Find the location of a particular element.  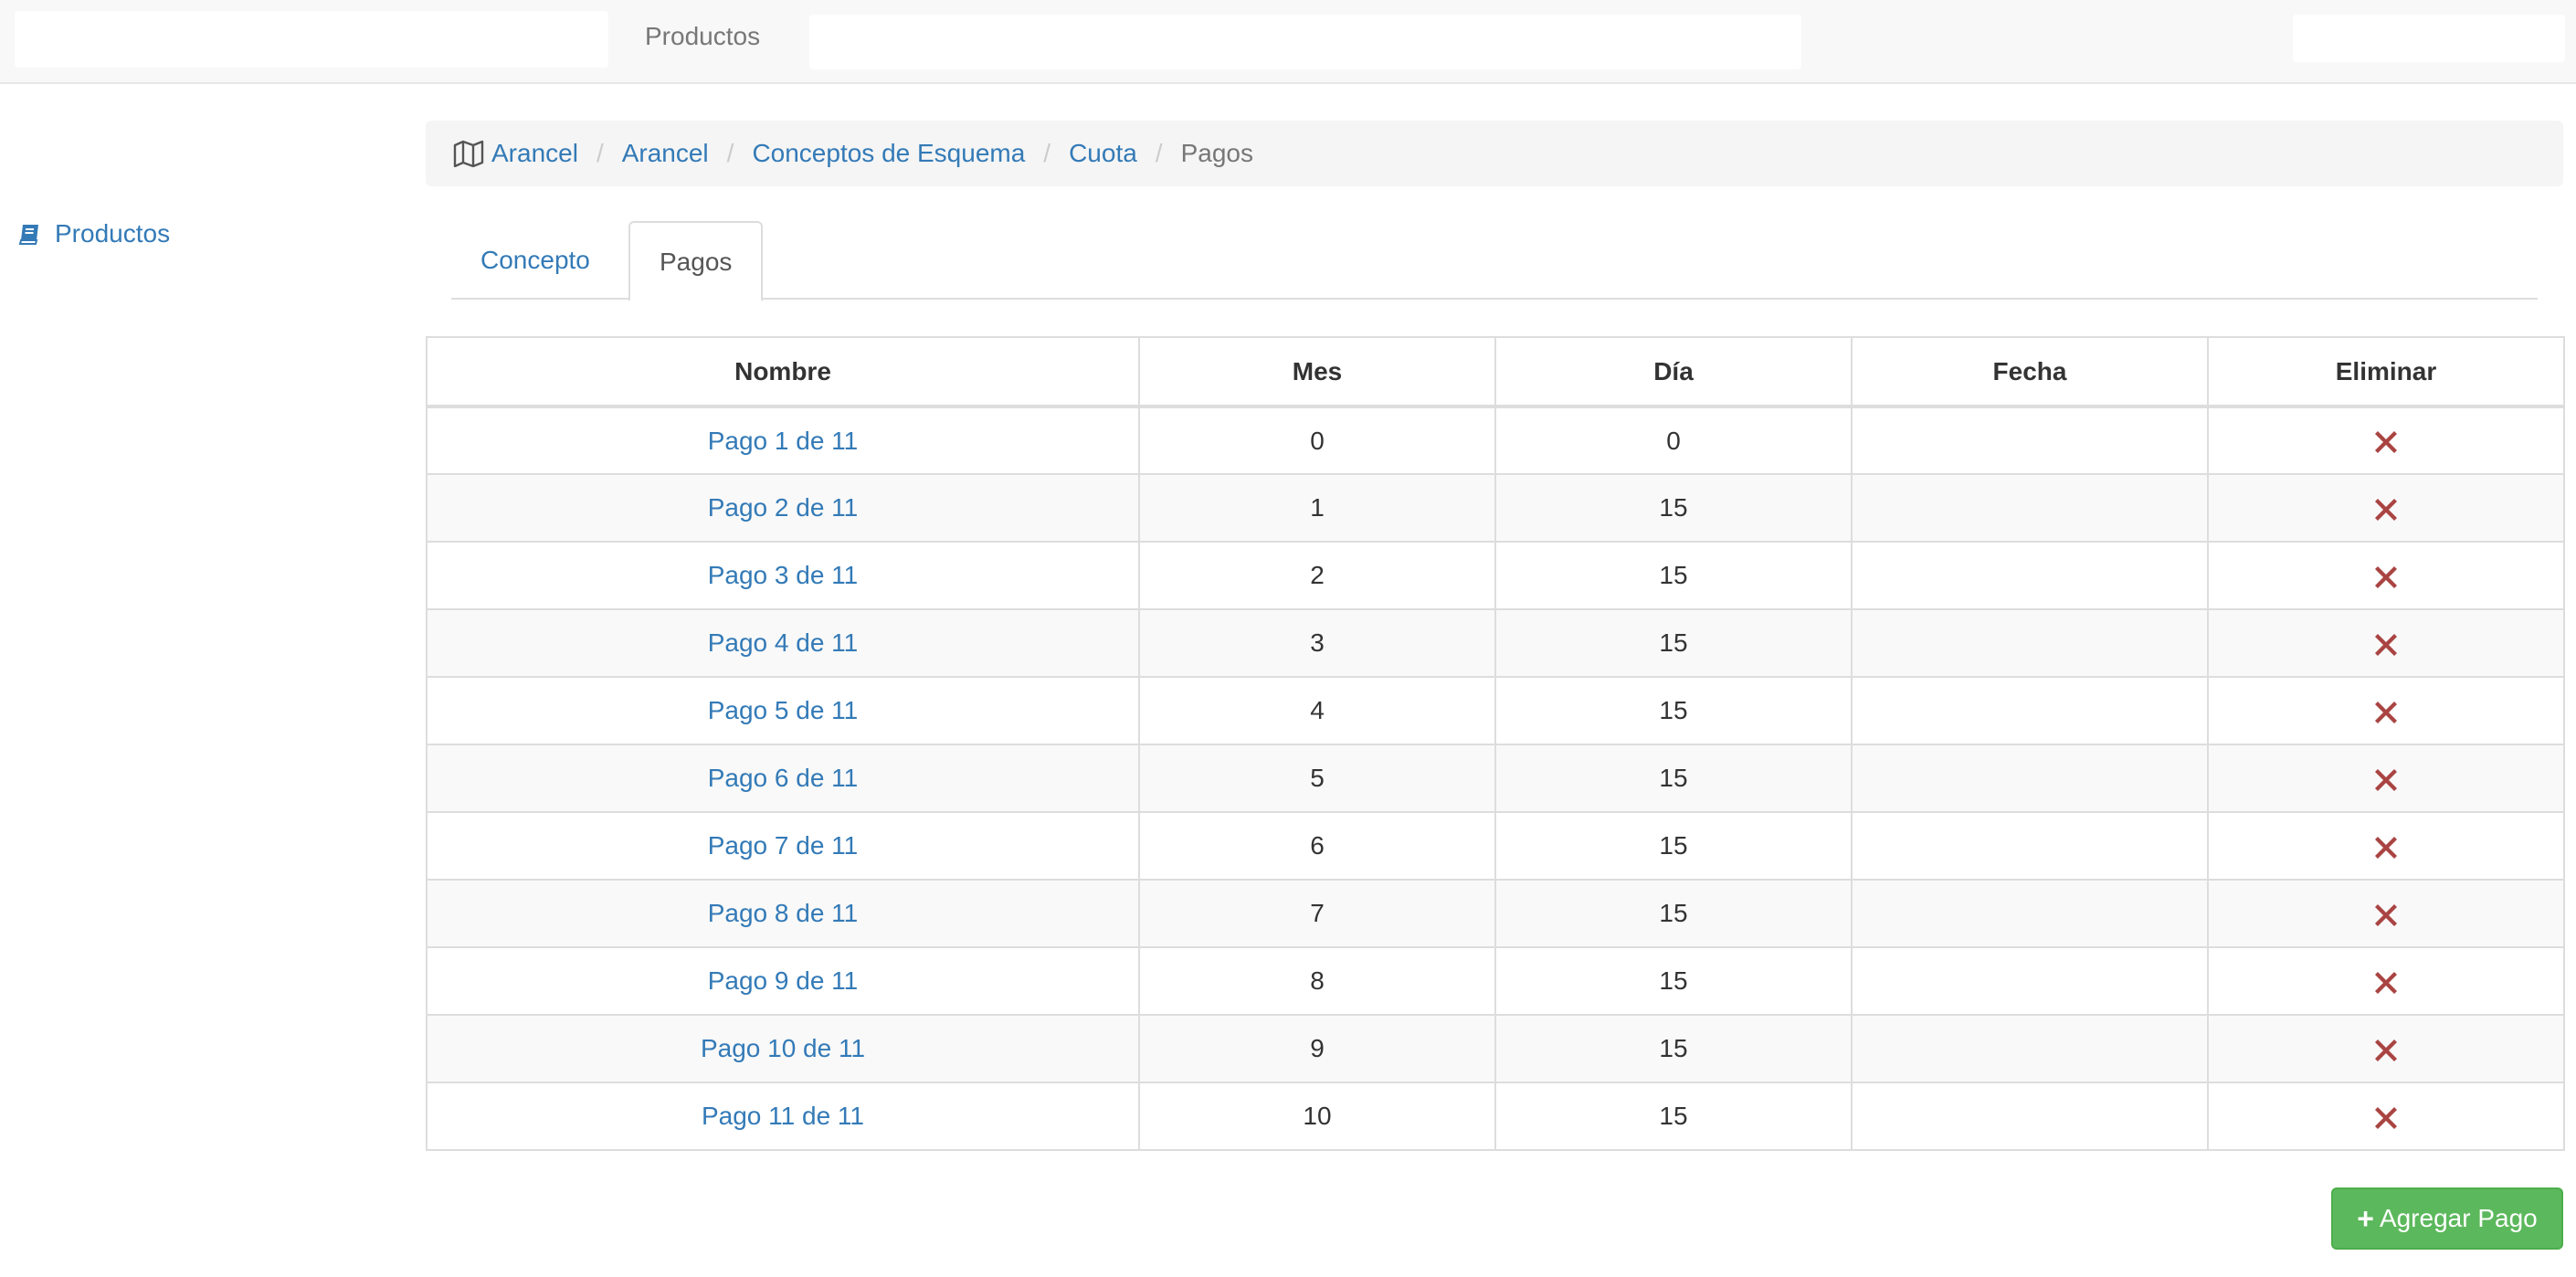

column-header-dia: Día is located at coordinates (1673, 372).